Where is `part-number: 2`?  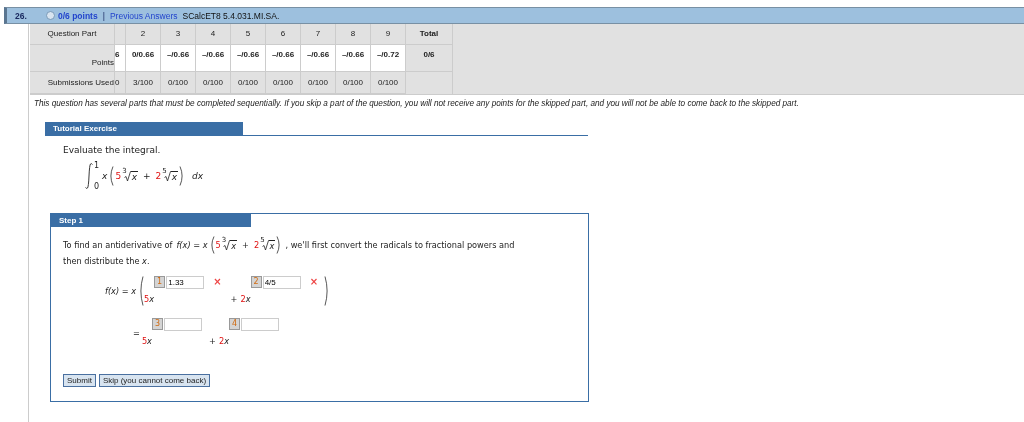
part-number: 2 is located at coordinates (256, 282).